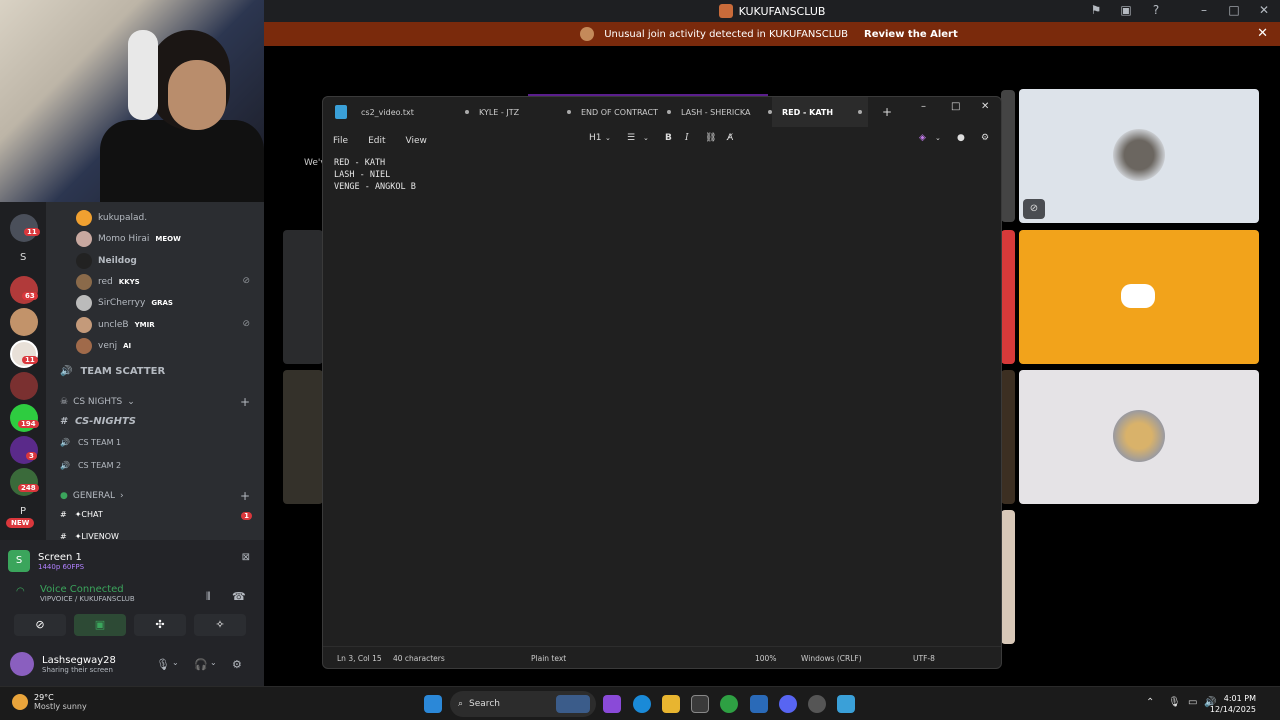 The width and height of the screenshot is (1280, 720). I want to click on outlook-icon, so click(759, 704).